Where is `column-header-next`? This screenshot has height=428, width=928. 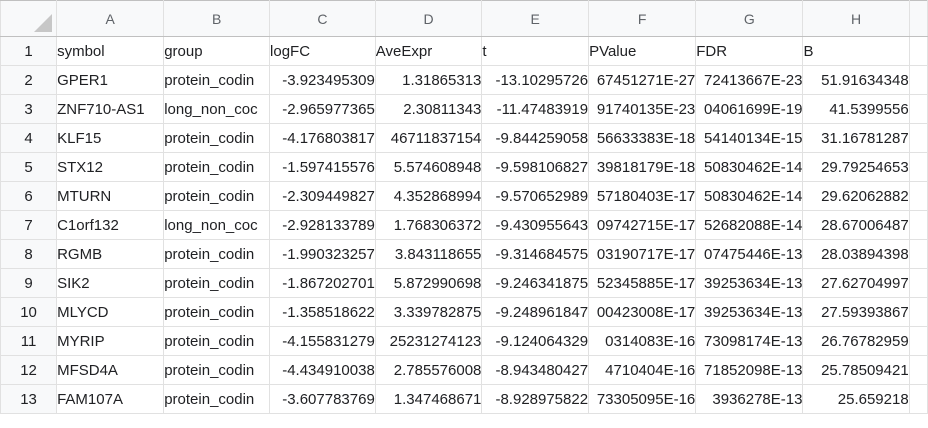 column-header-next is located at coordinates (918, 18).